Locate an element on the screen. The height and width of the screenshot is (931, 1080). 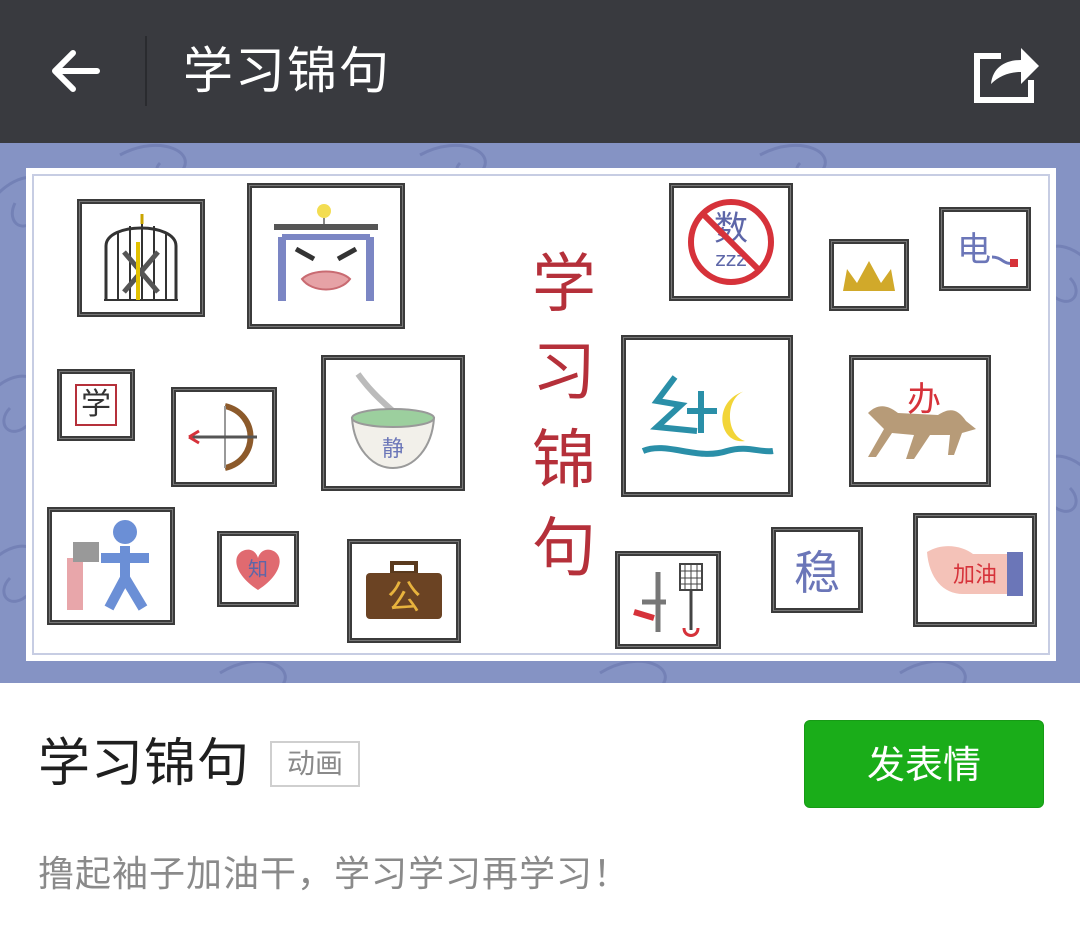
frame-zhi-person is located at coordinates (111, 566).